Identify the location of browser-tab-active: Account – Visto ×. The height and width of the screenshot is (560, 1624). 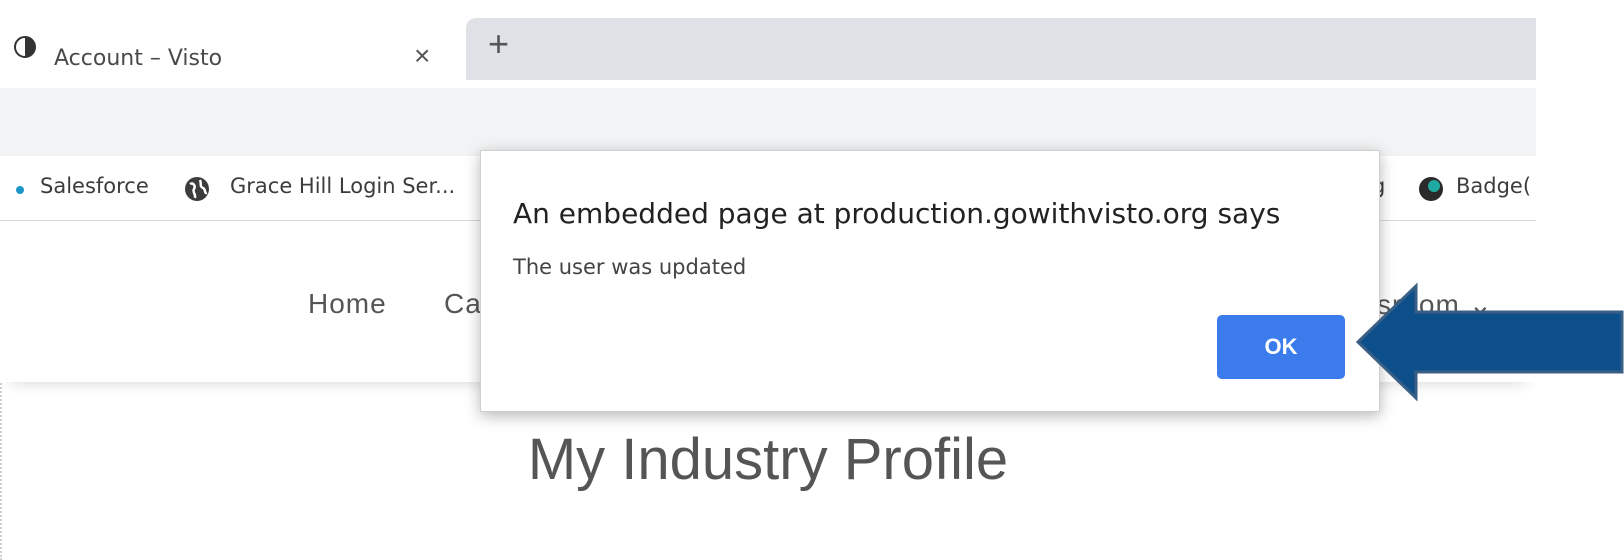
(231, 50).